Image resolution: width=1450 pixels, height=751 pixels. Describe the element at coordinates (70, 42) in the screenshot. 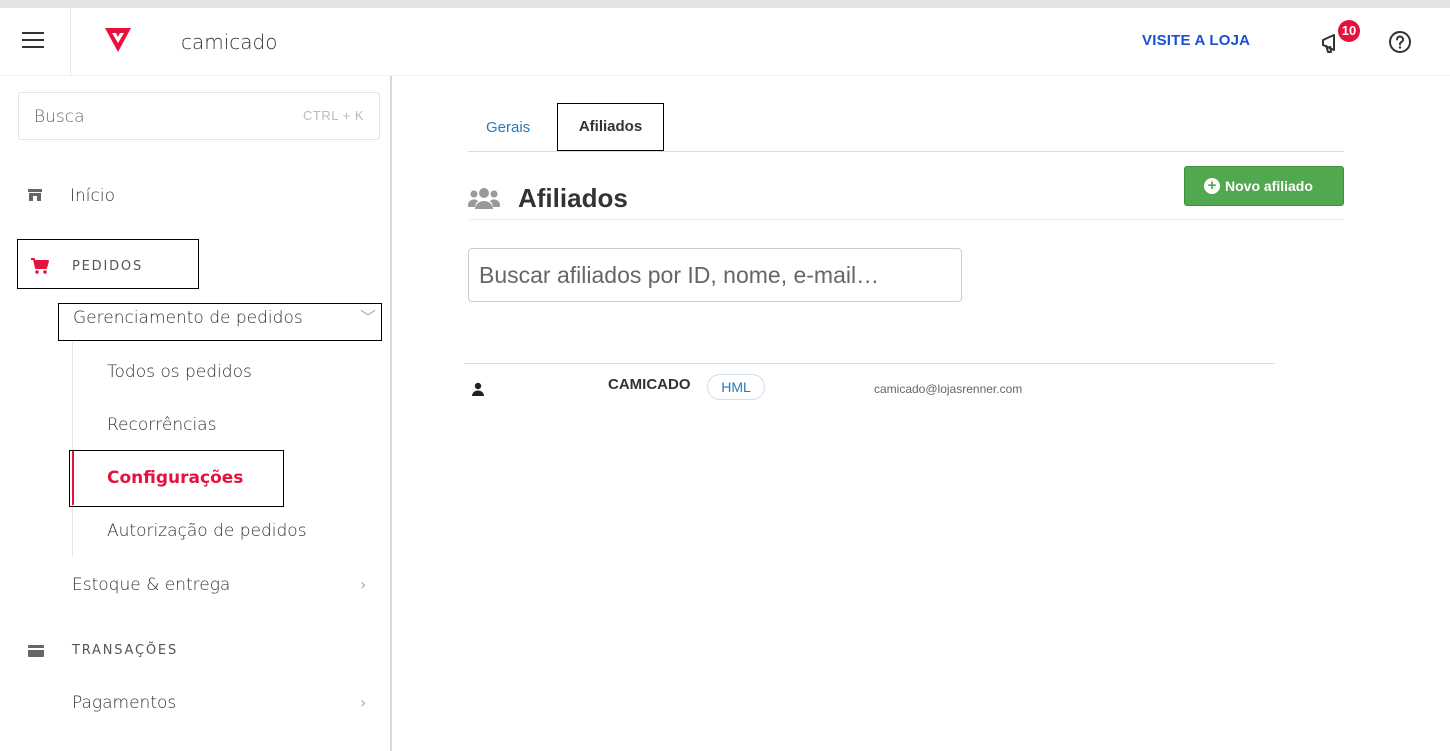

I see `topbar-divider` at that location.